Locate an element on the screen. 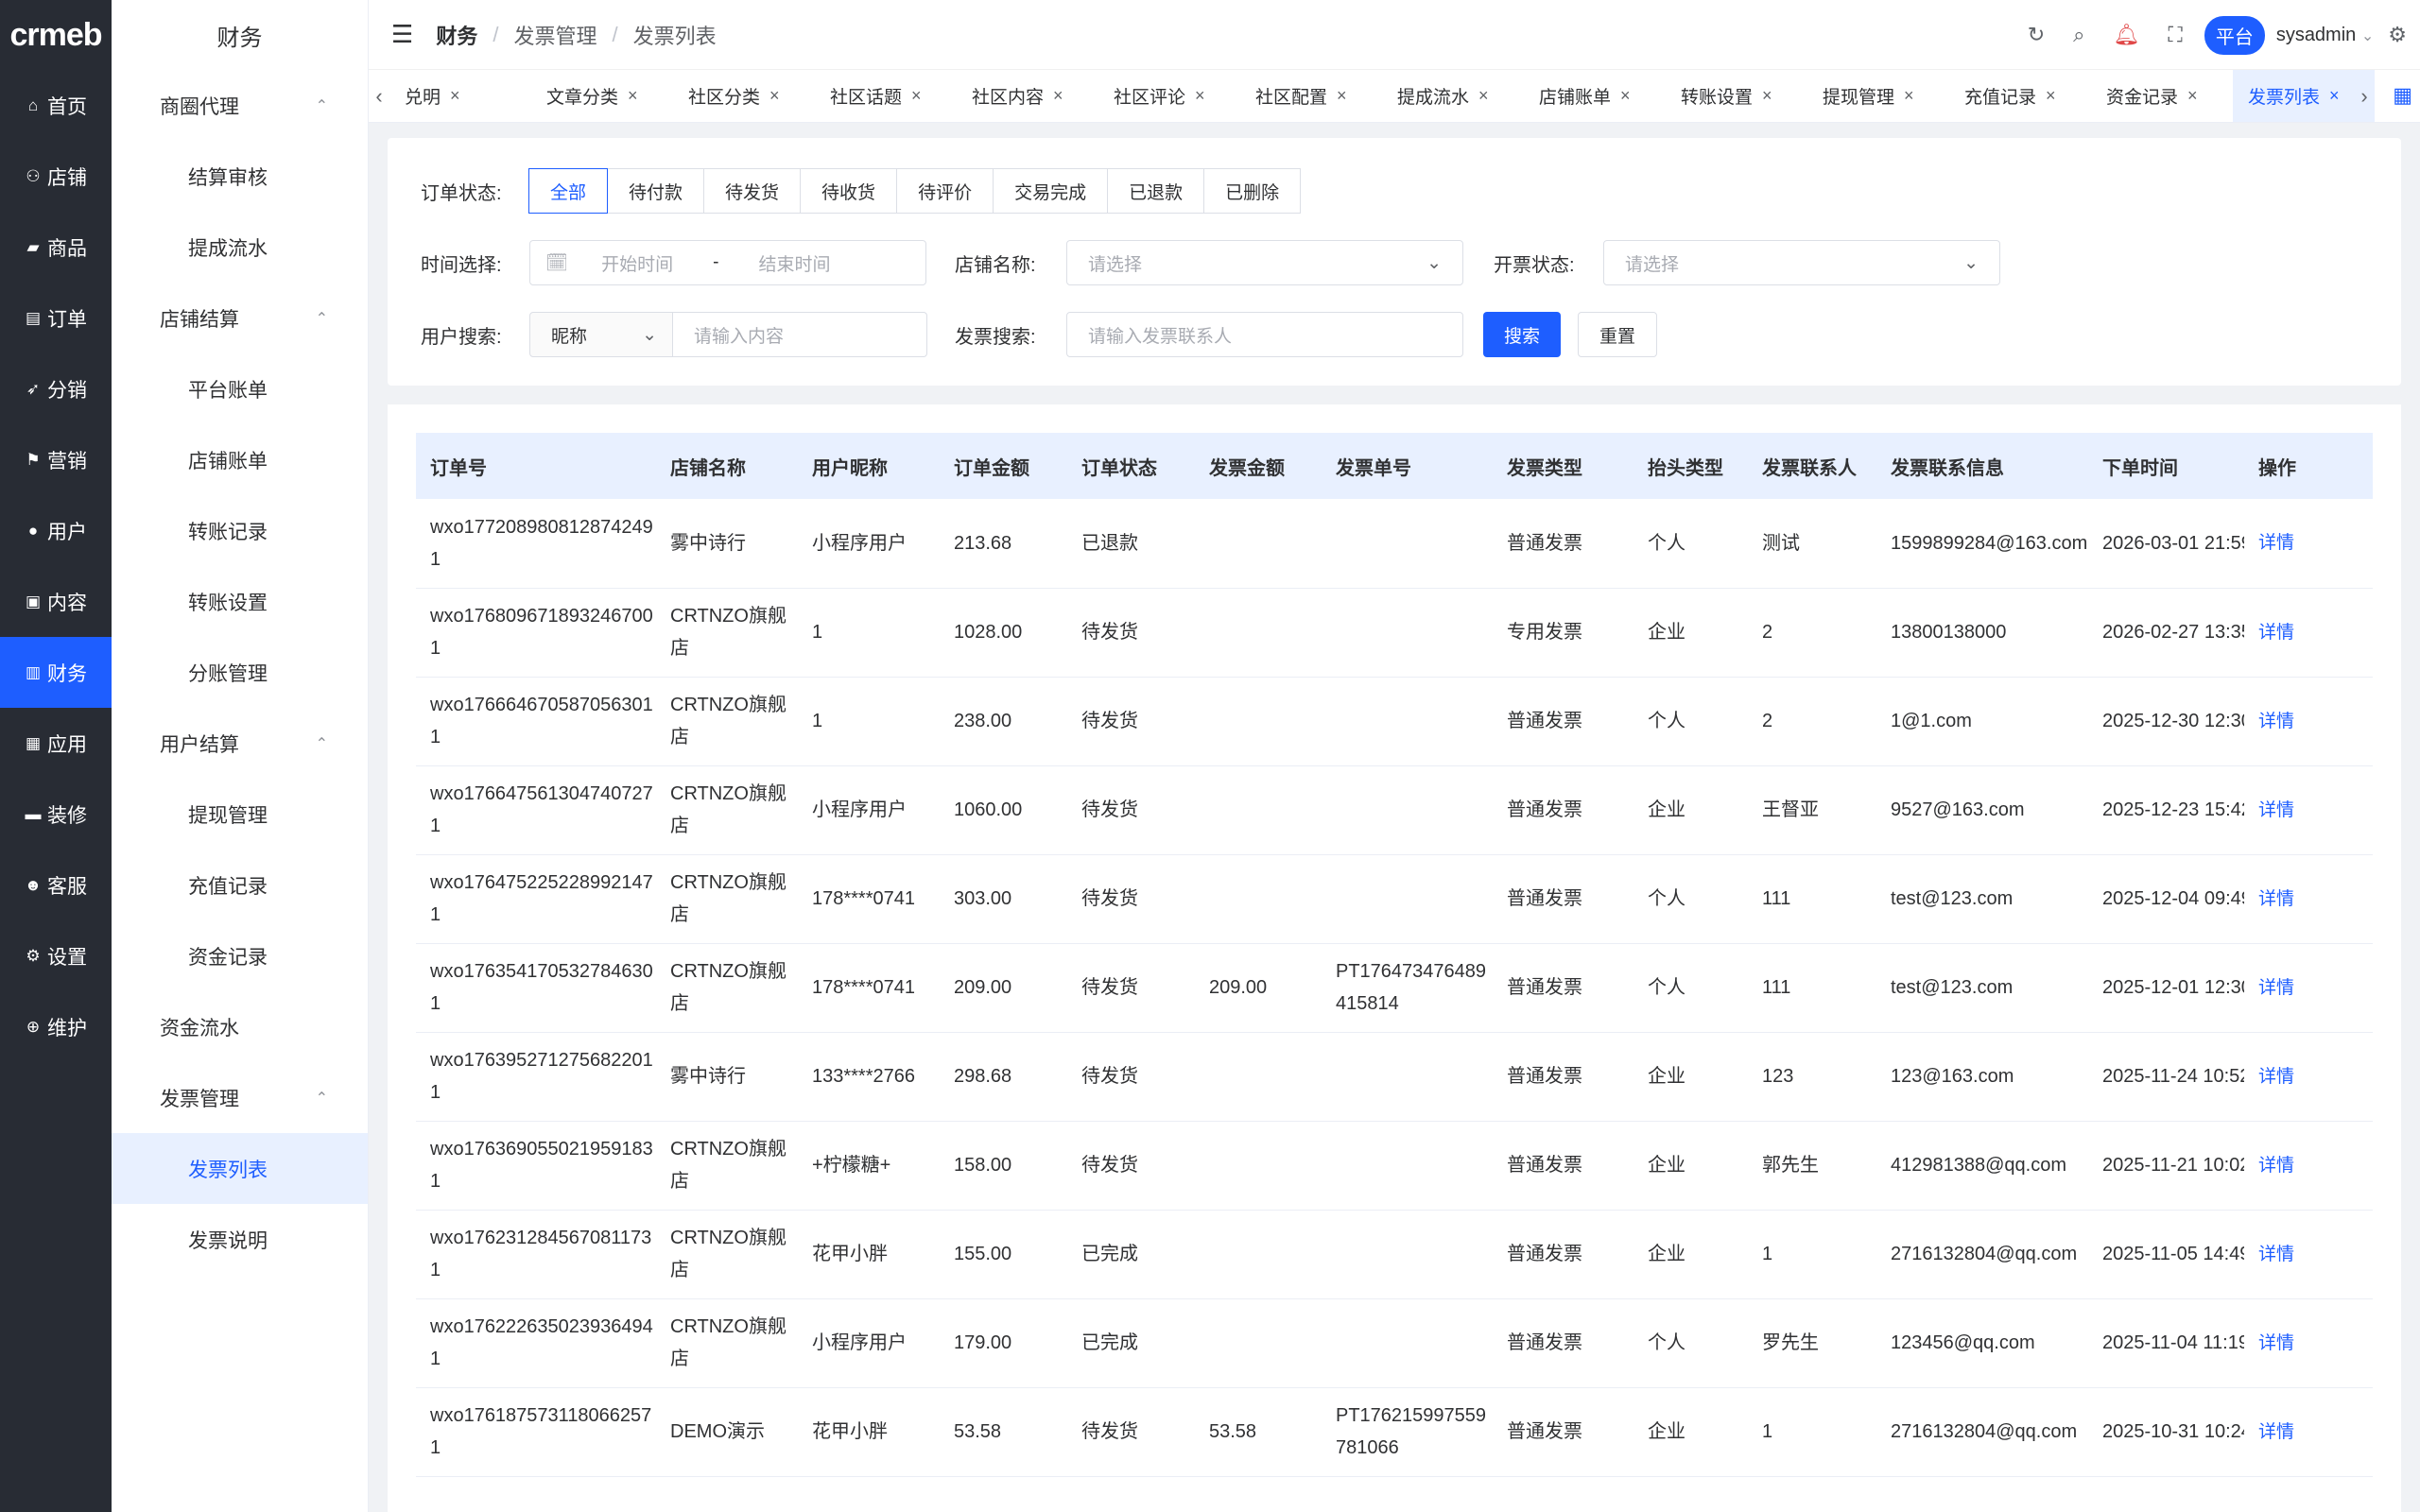 This screenshot has width=2420, height=1512. fullscreen-icon: ⛶ is located at coordinates (2175, 35).